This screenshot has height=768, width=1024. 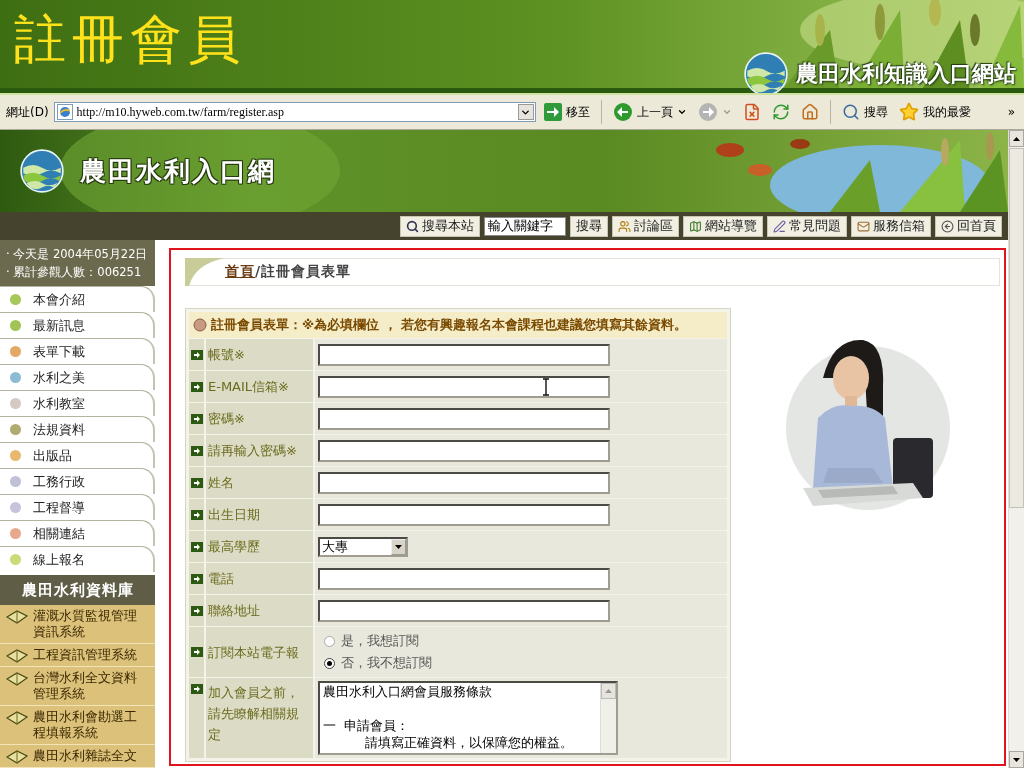 I want to click on info-text: · 累計參觀人數：006251, so click(x=74, y=272).